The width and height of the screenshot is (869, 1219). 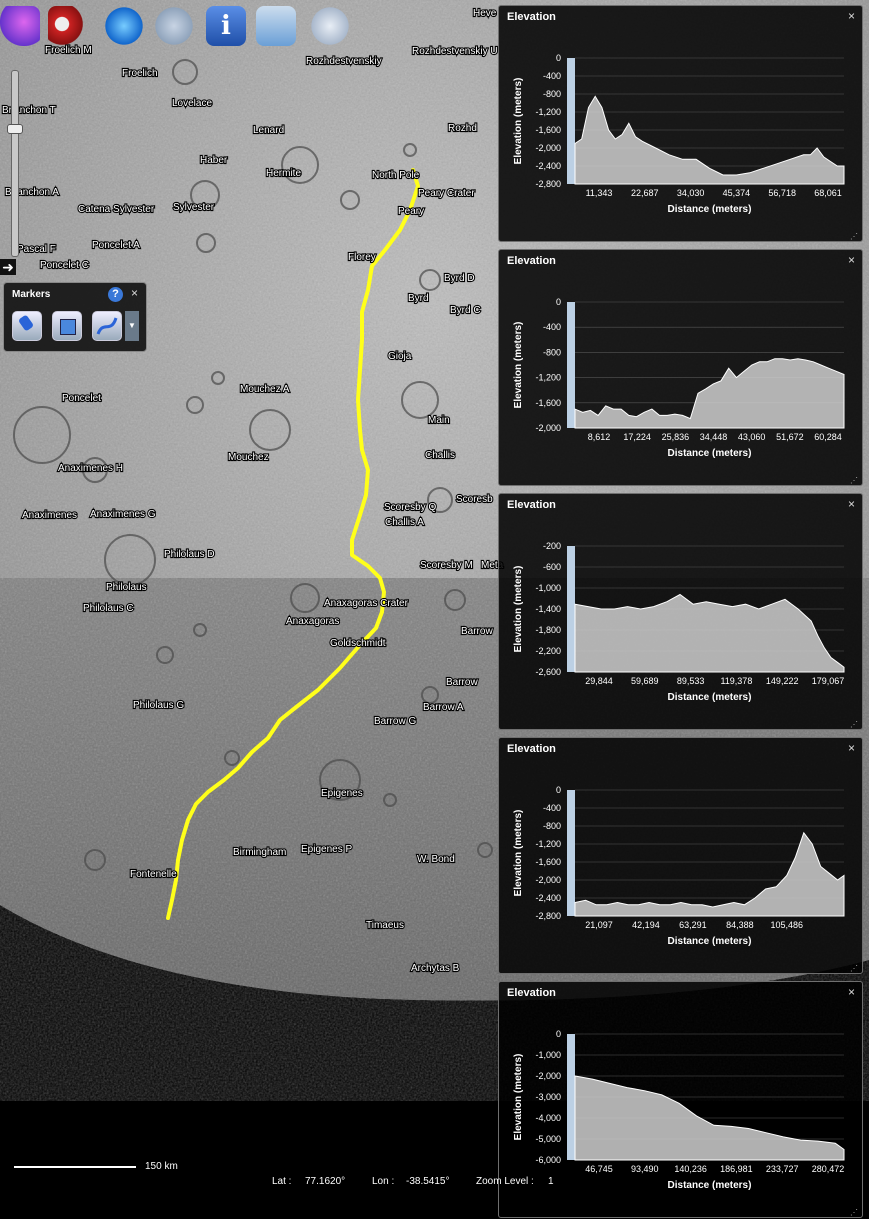 I want to click on map-feature-label: Philolaus D, so click(x=189, y=554).